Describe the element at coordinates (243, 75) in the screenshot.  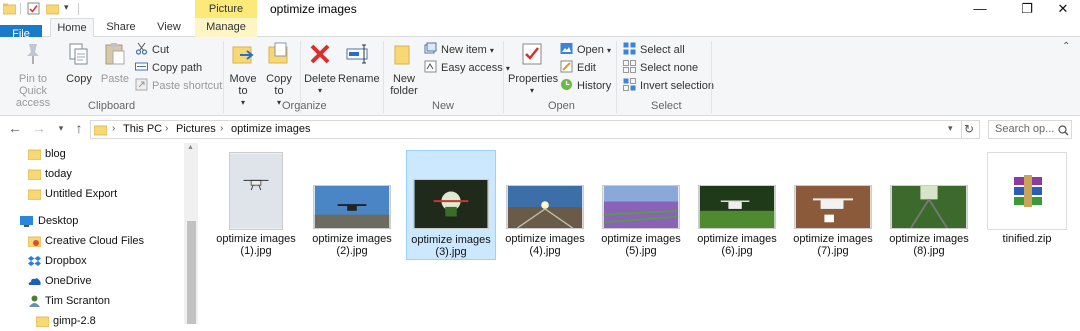
I see `move-to-button: Move to ▾` at that location.